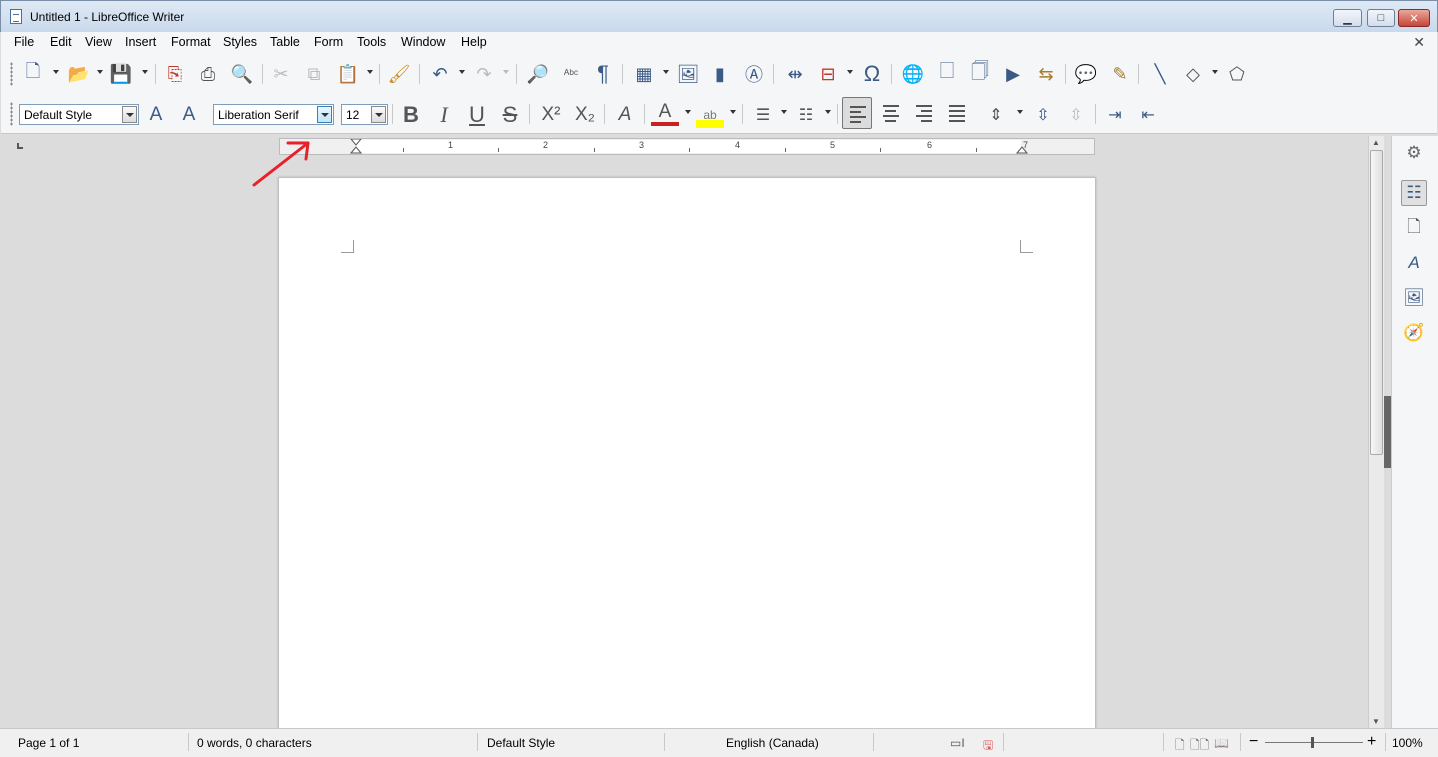 The width and height of the screenshot is (1438, 757). What do you see at coordinates (484, 74) in the screenshot?
I see `redo-icon: ↷` at bounding box center [484, 74].